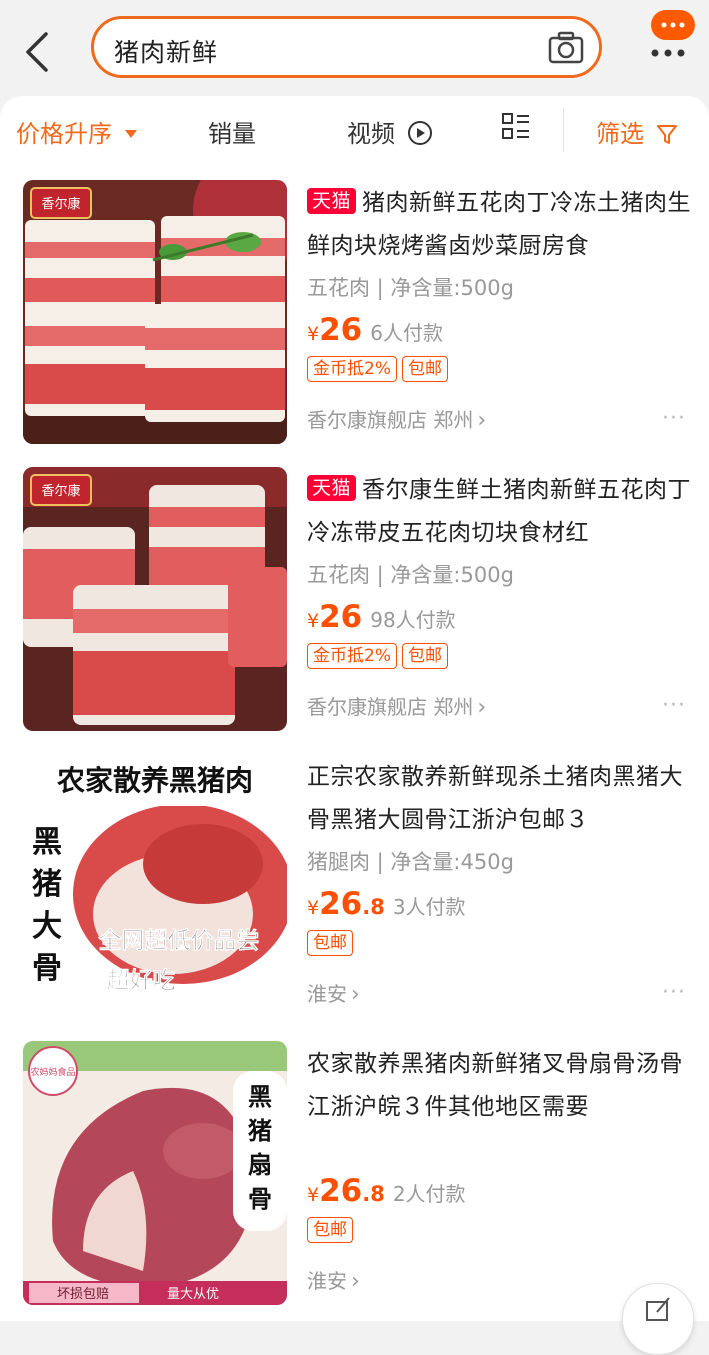  I want to click on back-arrow-icon, so click(37, 52).